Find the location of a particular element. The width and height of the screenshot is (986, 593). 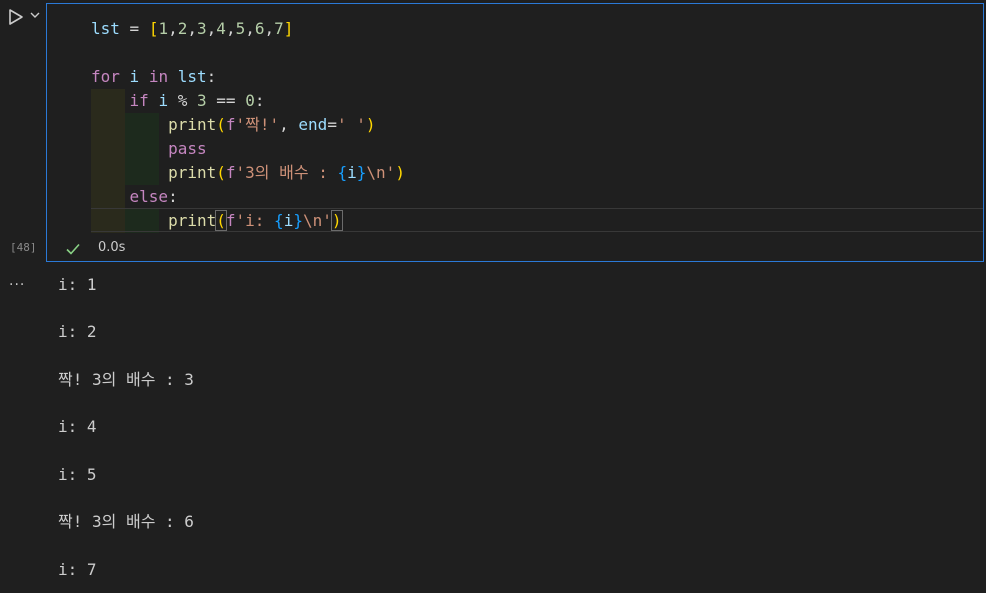

output-line: i: 5 is located at coordinates (77, 474).